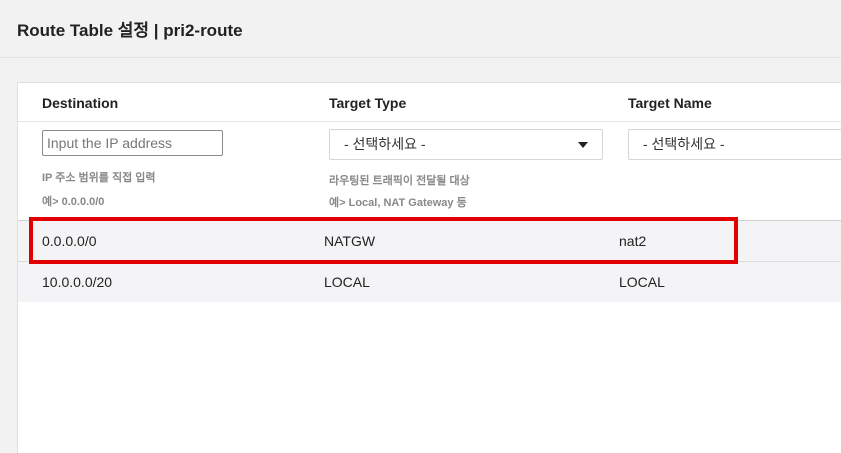 The height and width of the screenshot is (453, 841). Describe the element at coordinates (347, 282) in the screenshot. I see `cell-target-type: LOCAL` at that location.